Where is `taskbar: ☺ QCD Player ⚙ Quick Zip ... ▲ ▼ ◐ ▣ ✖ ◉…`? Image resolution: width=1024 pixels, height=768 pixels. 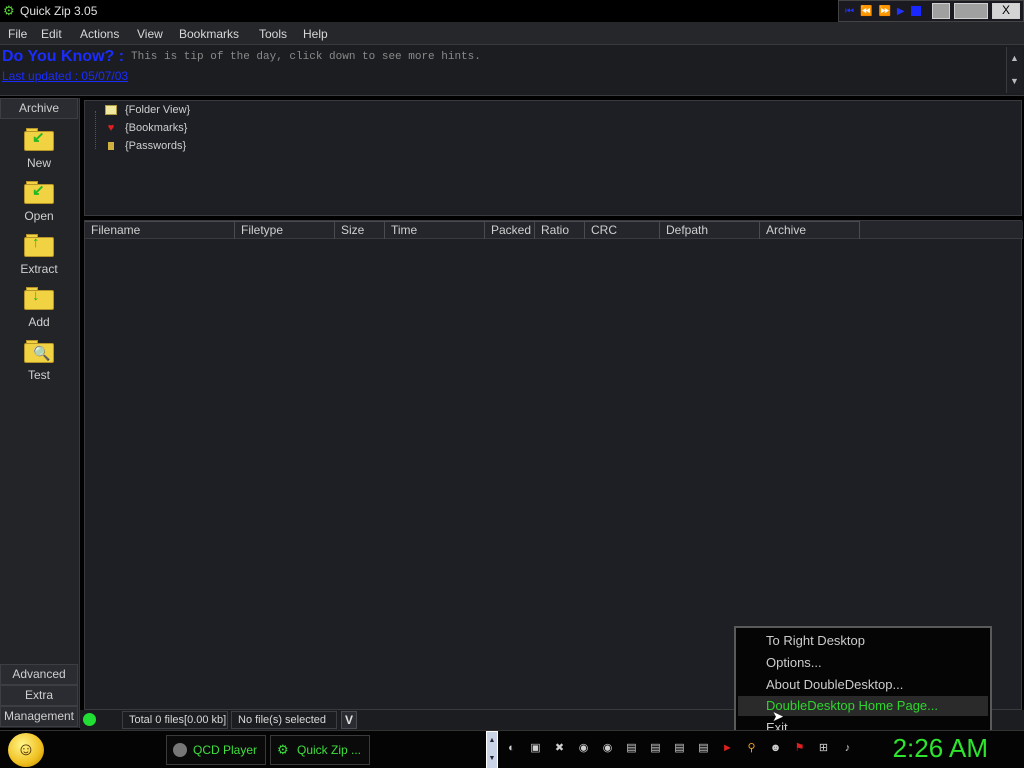 taskbar: ☺ QCD Player ⚙ Quick Zip ... ▲ ▼ ◐ ▣ ✖ ◉… is located at coordinates (512, 749).